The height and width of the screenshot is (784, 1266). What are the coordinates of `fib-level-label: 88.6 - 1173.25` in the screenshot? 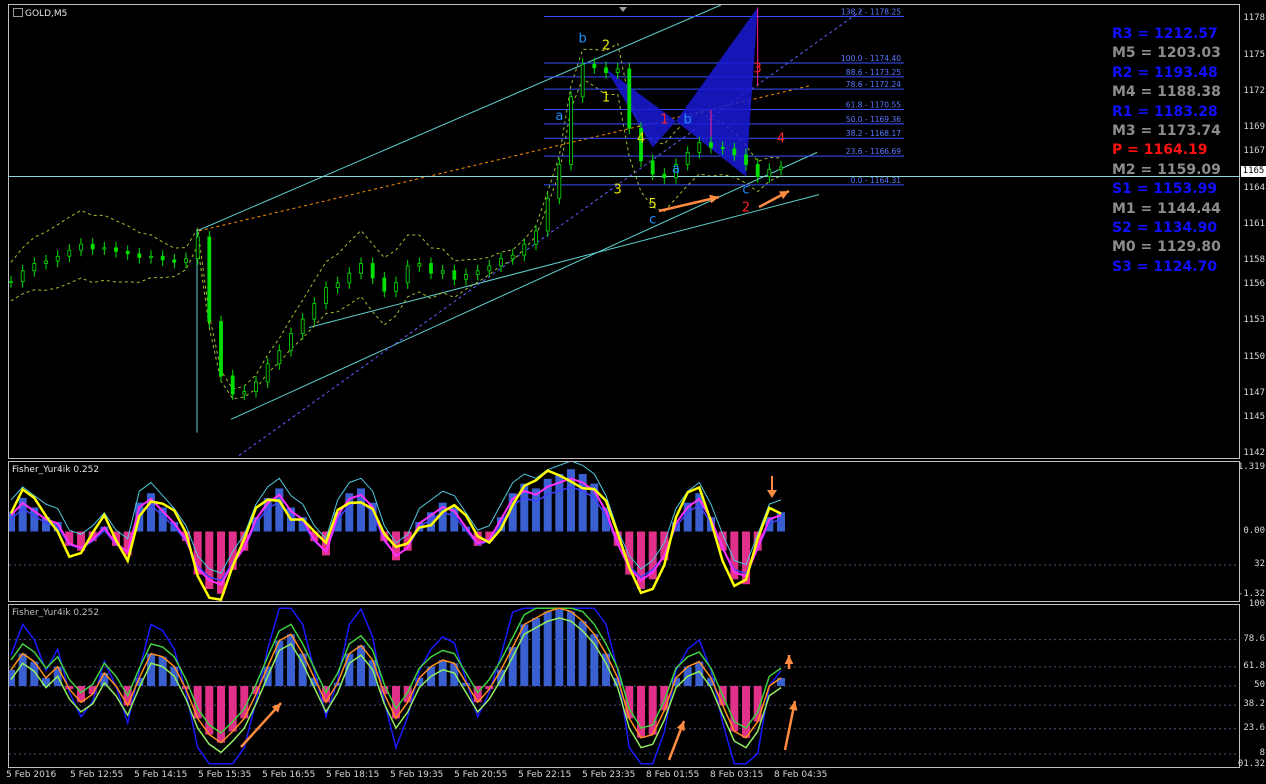 It's located at (873, 72).